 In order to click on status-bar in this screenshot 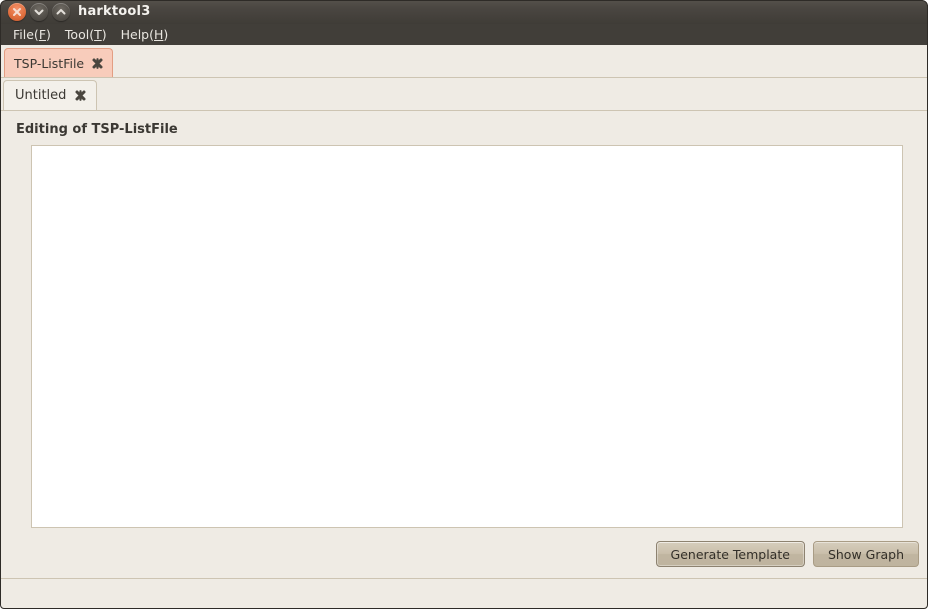, I will do `click(464, 594)`.